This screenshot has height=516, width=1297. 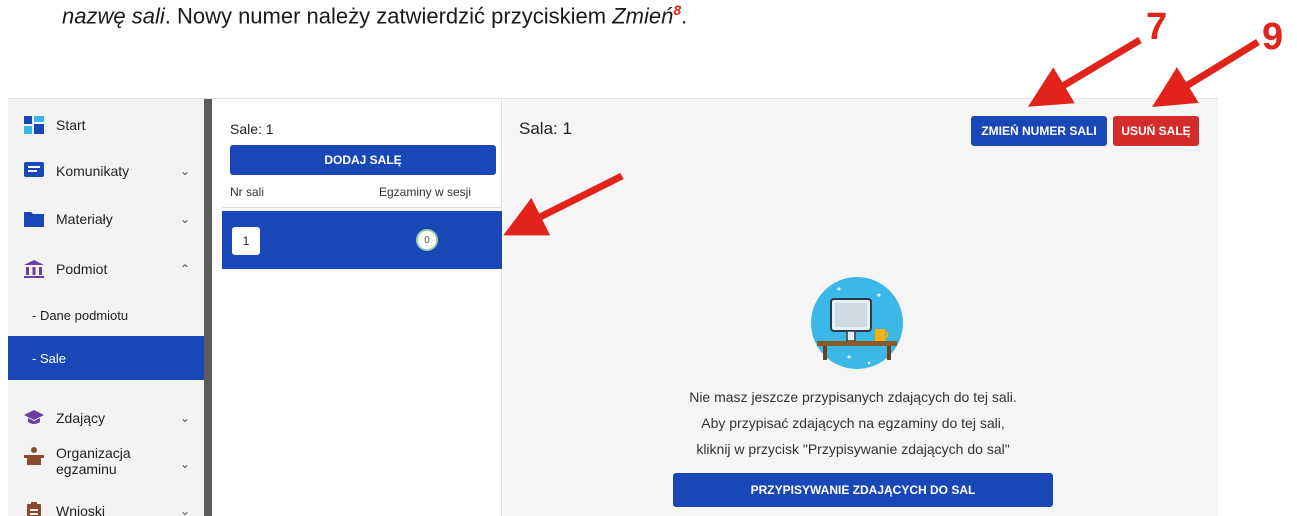 I want to click on callout-7: 7, so click(x=1157, y=27).